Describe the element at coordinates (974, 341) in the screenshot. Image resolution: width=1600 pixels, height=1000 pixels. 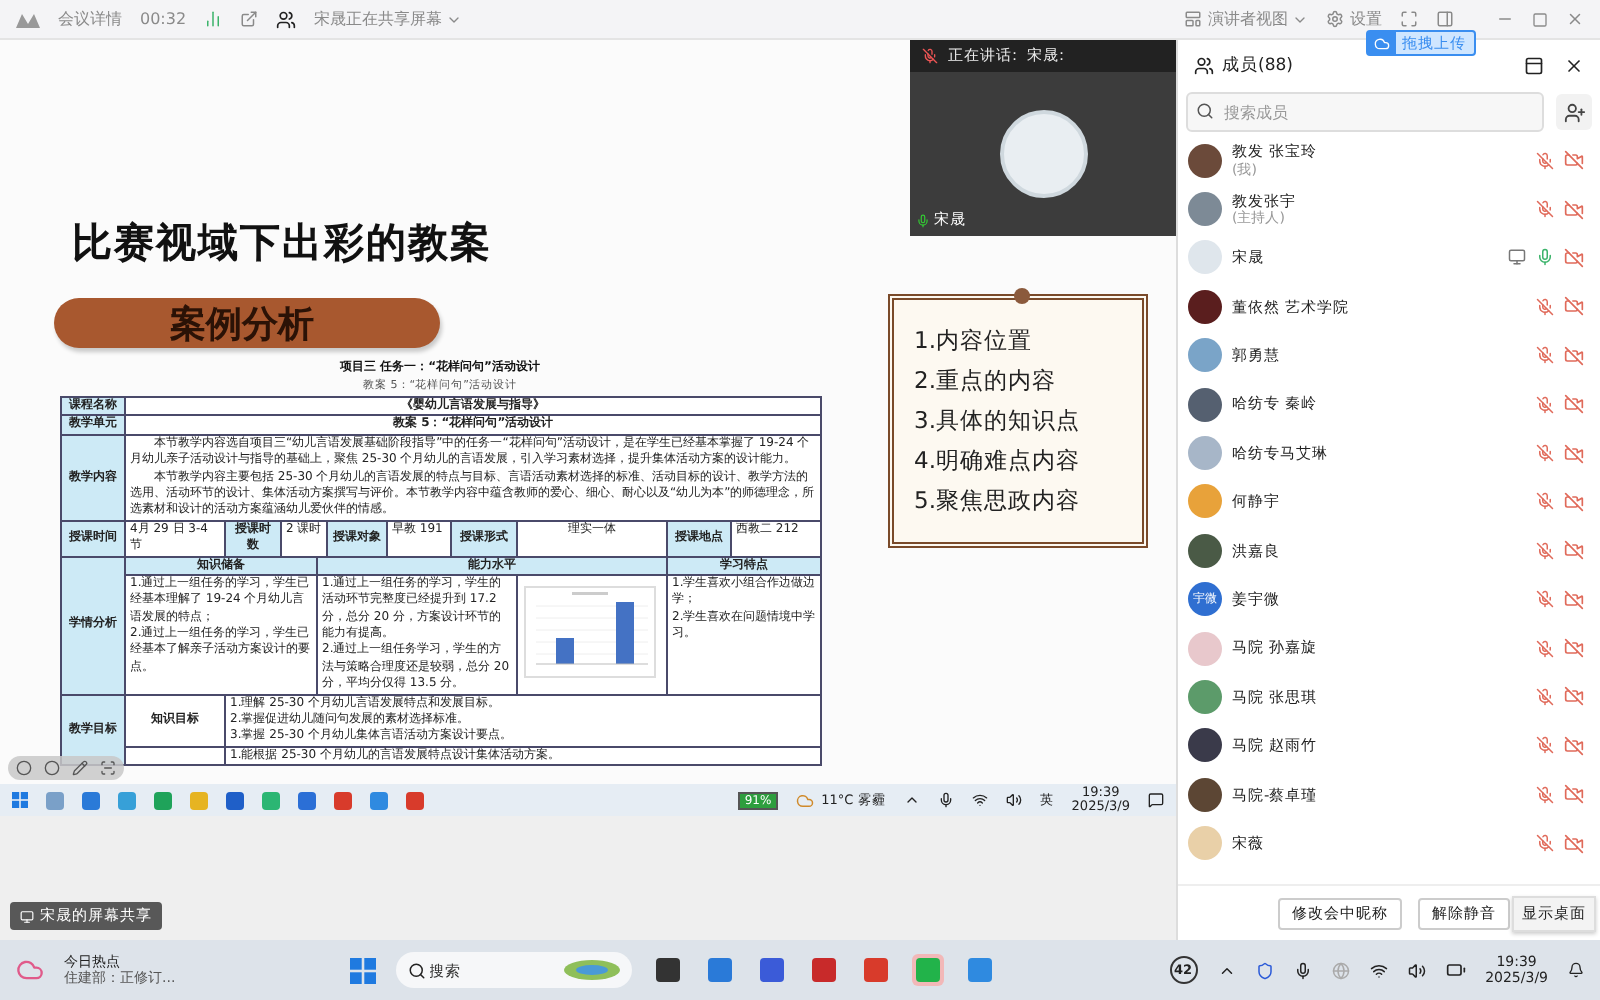
I see `note-item: 1.内容位置` at that location.